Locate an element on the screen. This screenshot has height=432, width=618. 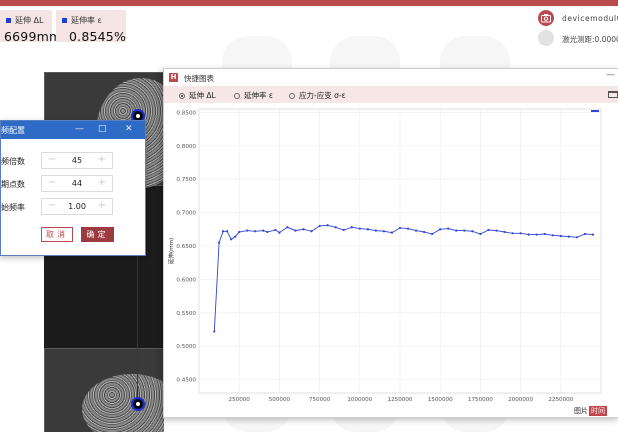
chart-window-title: 快捷图表 is located at coordinates (199, 78).